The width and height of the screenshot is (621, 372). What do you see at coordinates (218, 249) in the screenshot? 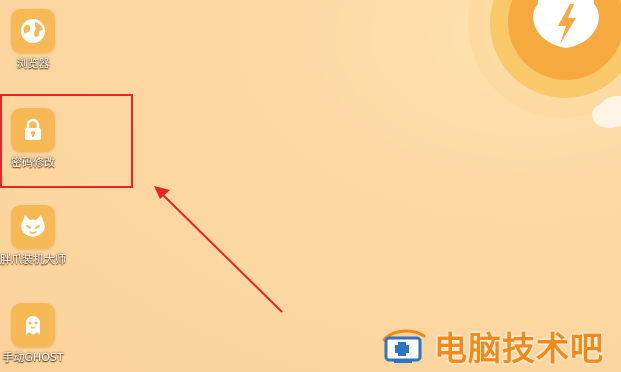
I see `annotation-arrow` at bounding box center [218, 249].